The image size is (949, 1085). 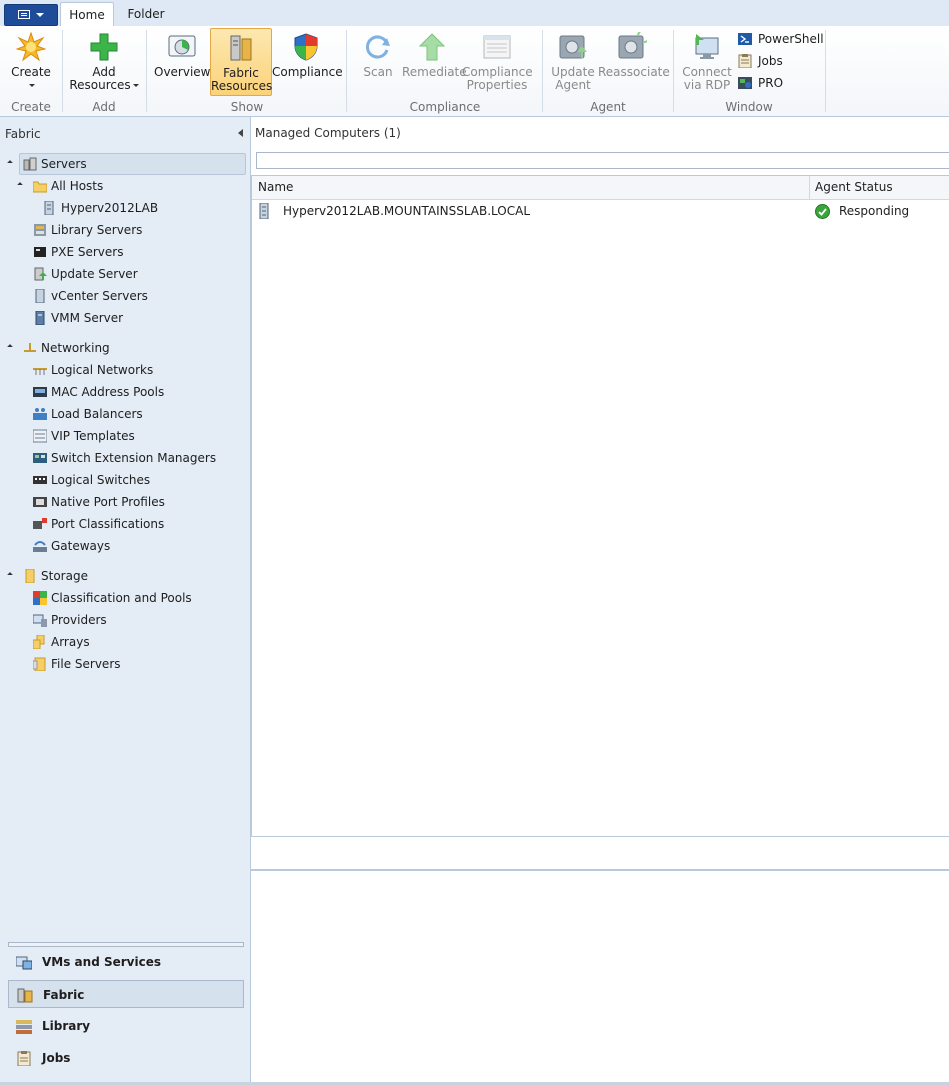 What do you see at coordinates (101, 962) in the screenshot?
I see `workspace-label: VMs and Services` at bounding box center [101, 962].